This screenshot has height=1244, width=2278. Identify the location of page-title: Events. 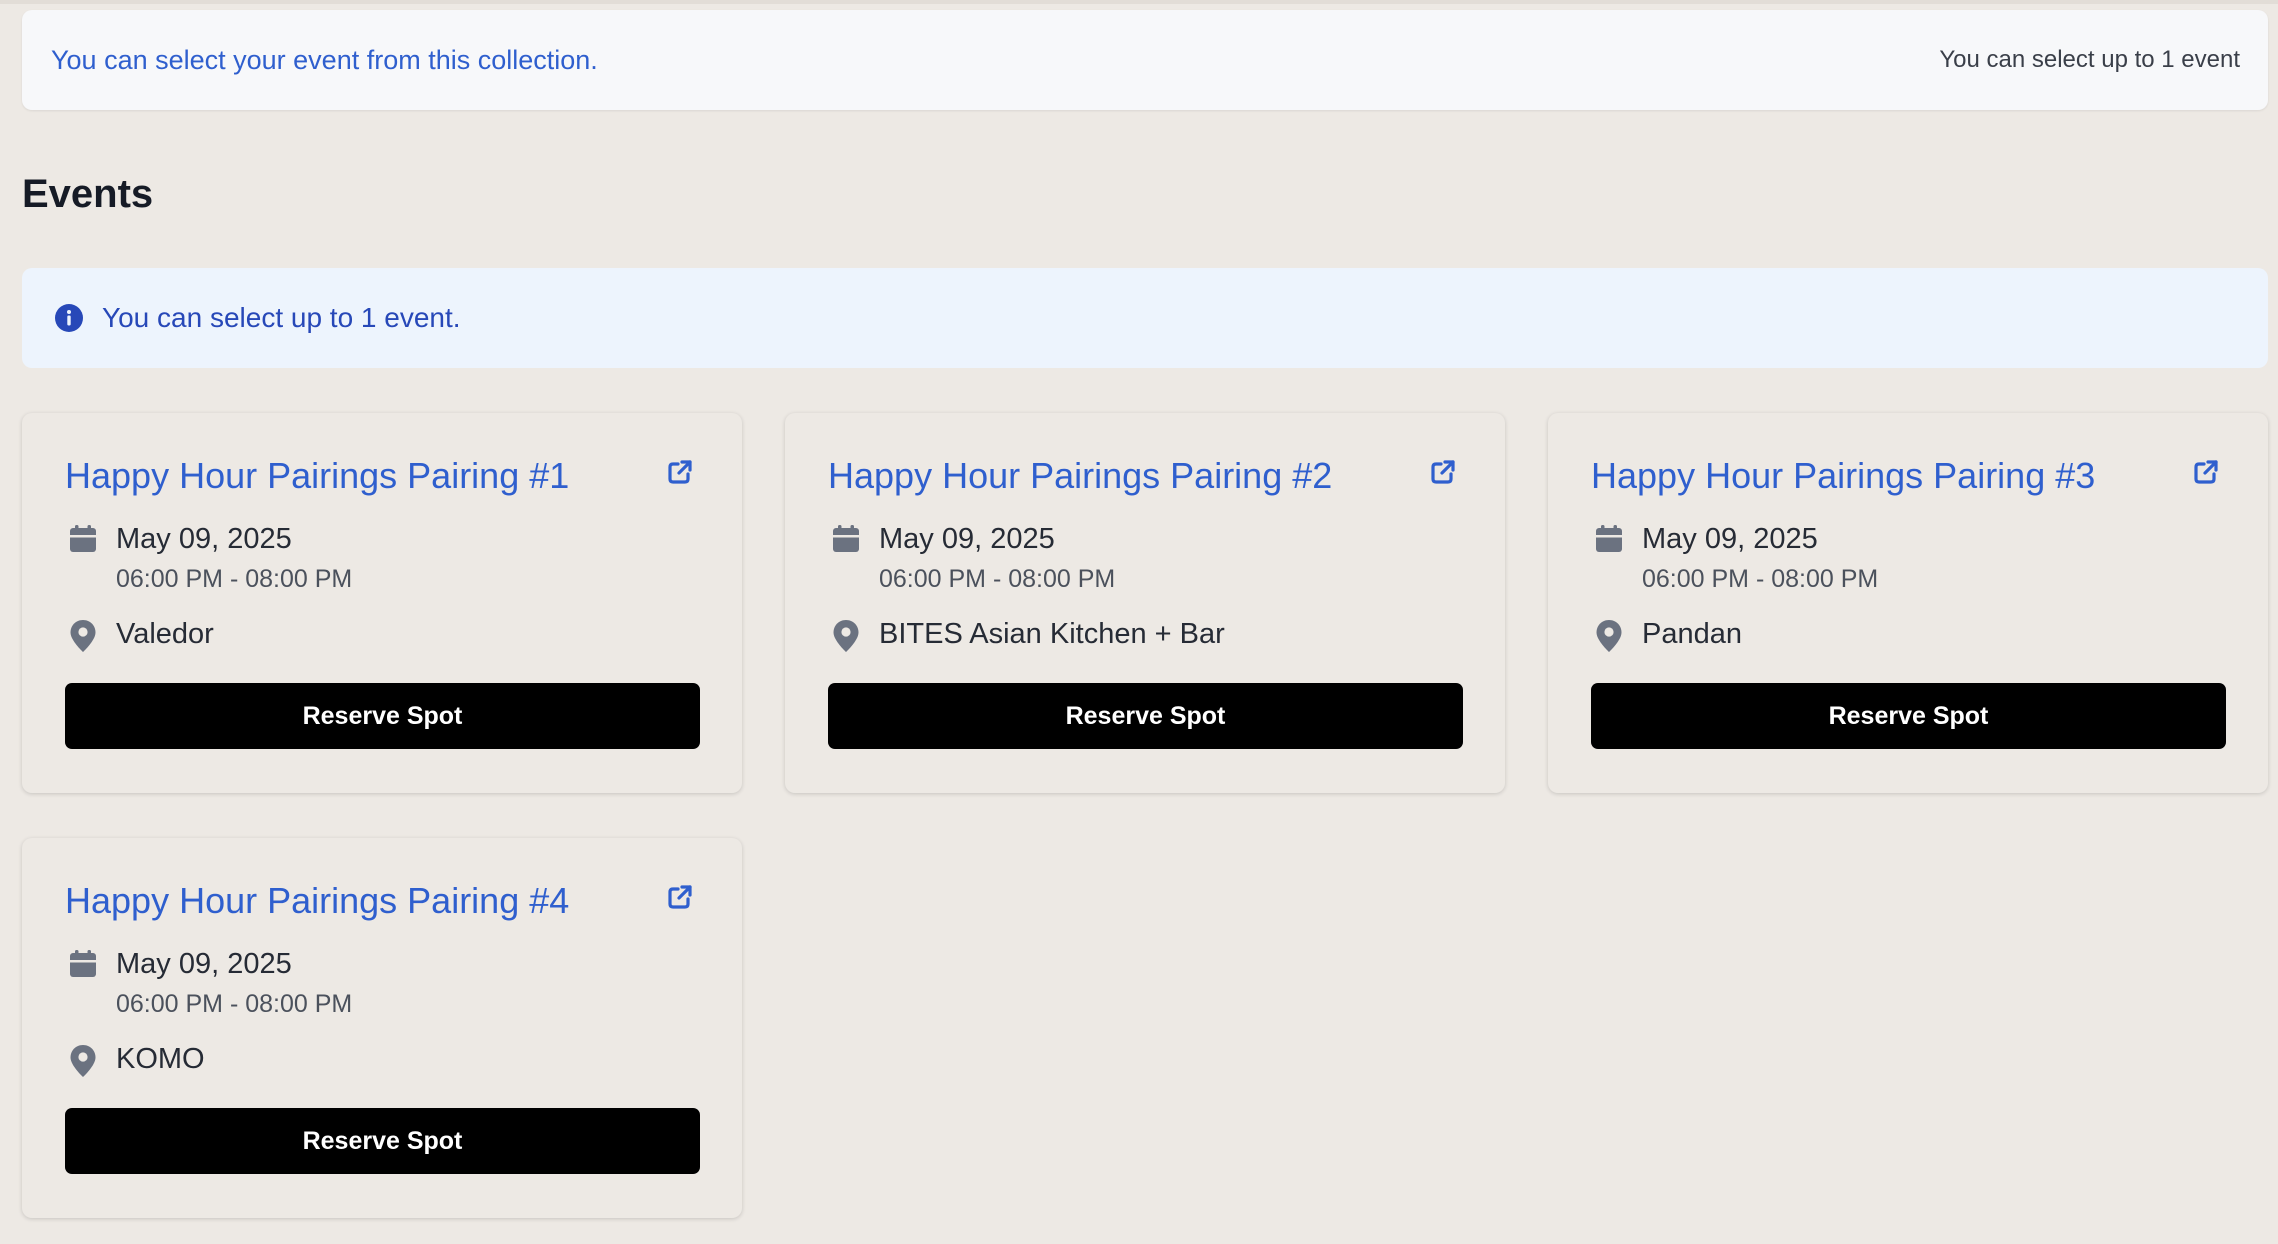
(88, 194).